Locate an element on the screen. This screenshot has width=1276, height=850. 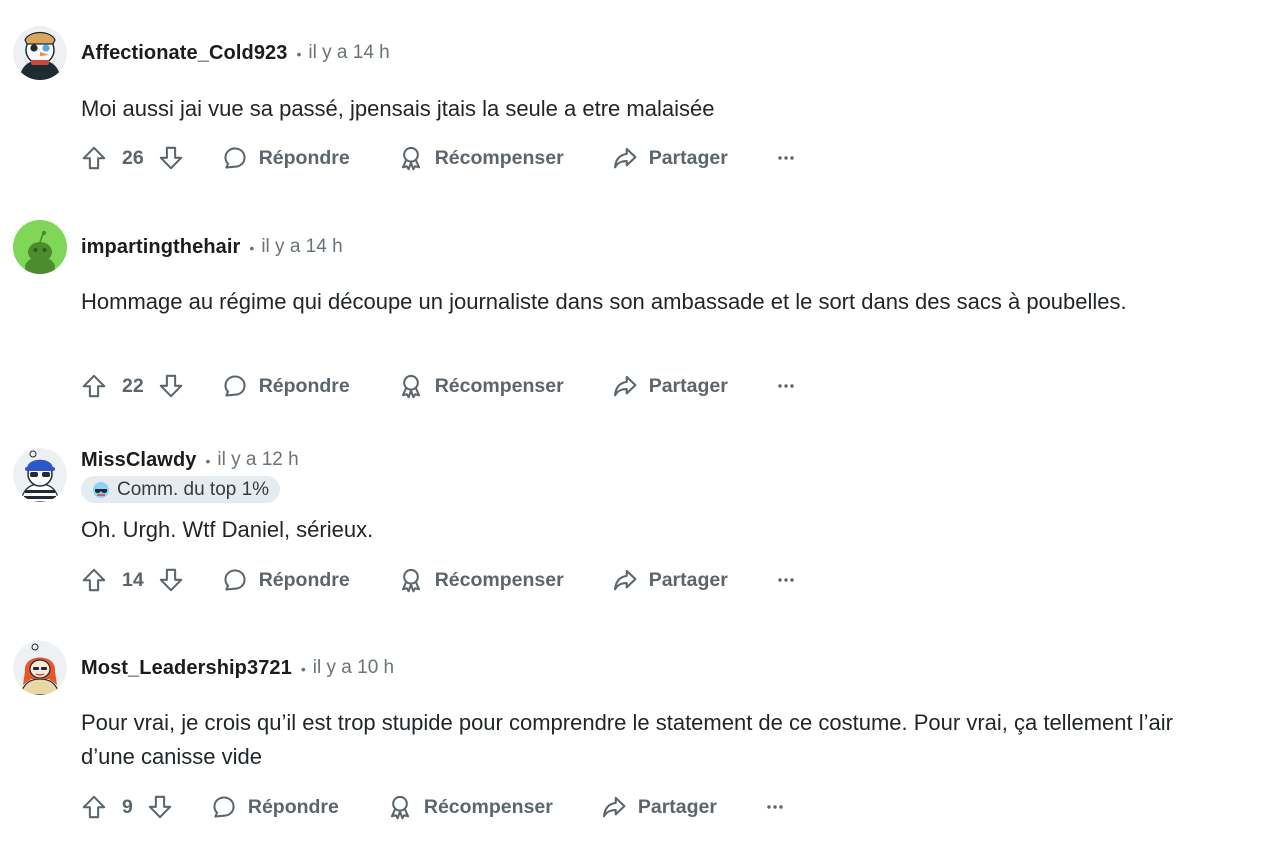
vote-count: 14 is located at coordinates (133, 579).